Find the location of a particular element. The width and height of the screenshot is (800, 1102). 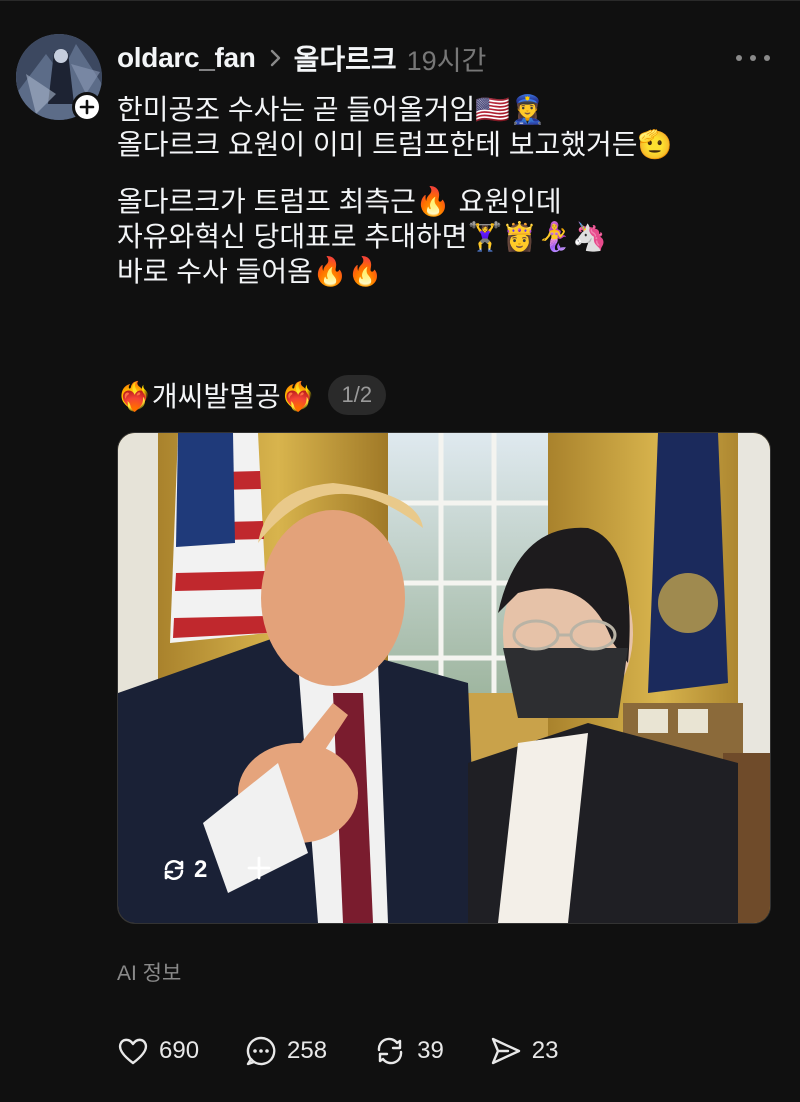

repost-count: 39 is located at coordinates (430, 1050).